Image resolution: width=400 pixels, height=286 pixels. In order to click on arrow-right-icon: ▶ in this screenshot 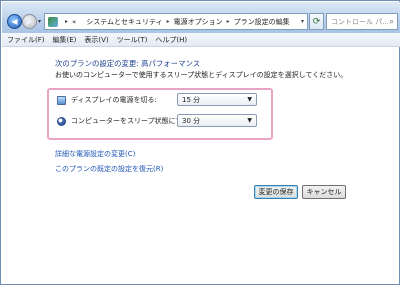, I will do `click(29, 21)`.